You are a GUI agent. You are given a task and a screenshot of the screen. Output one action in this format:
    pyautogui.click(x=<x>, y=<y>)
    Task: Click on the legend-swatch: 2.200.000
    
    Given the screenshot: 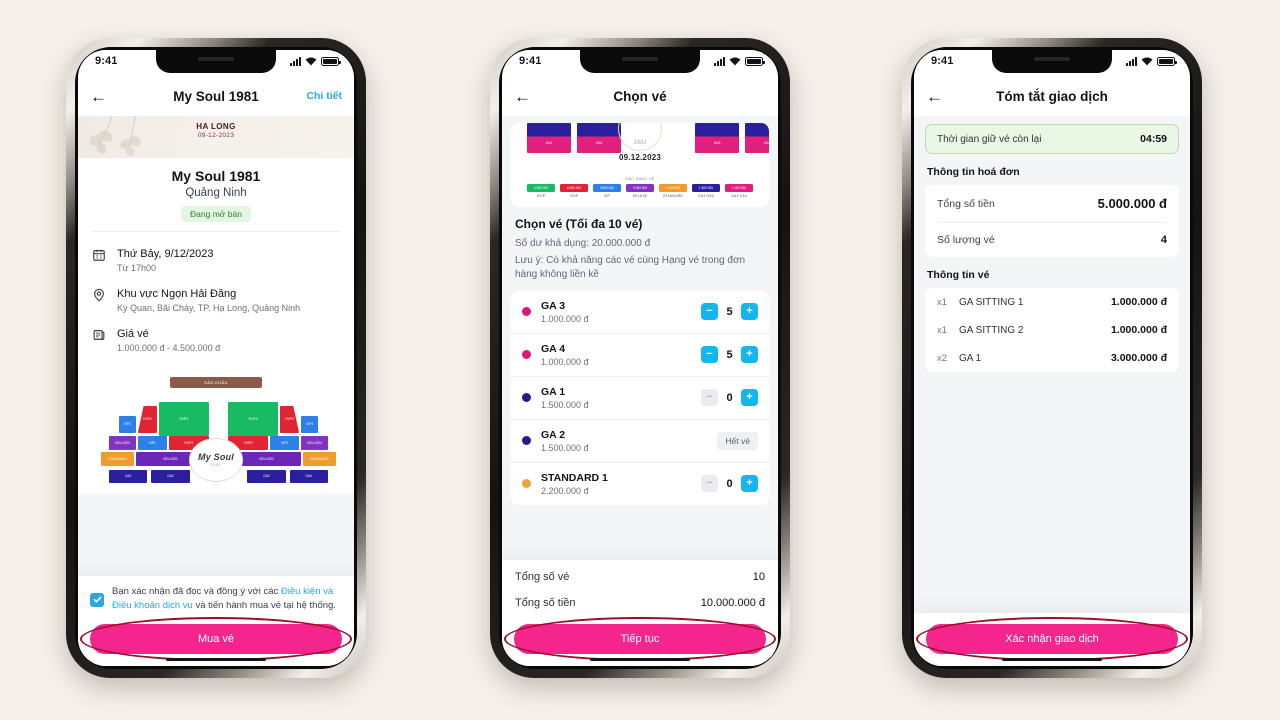 What is the action you would take?
    pyautogui.click(x=673, y=188)
    